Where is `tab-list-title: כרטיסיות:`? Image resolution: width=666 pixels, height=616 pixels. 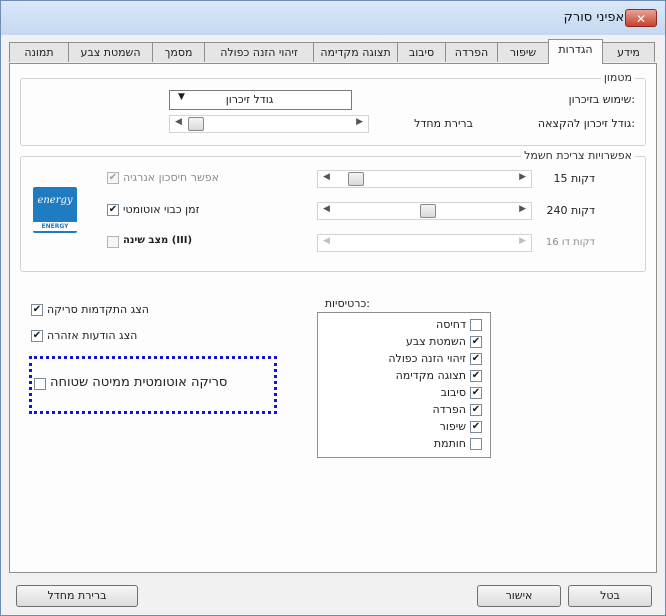 tab-list-title: כרטיסיות: is located at coordinates (347, 303).